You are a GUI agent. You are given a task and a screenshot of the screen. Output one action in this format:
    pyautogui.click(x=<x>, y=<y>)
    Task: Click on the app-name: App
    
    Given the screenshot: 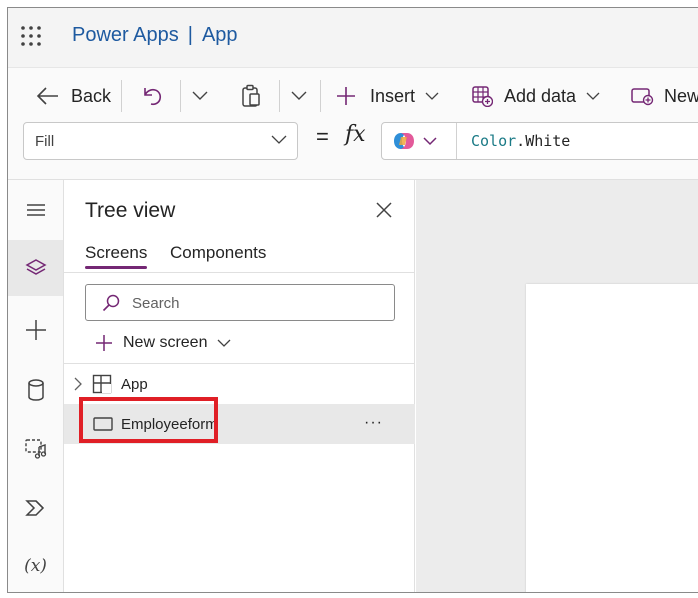 What is the action you would take?
    pyautogui.click(x=220, y=35)
    